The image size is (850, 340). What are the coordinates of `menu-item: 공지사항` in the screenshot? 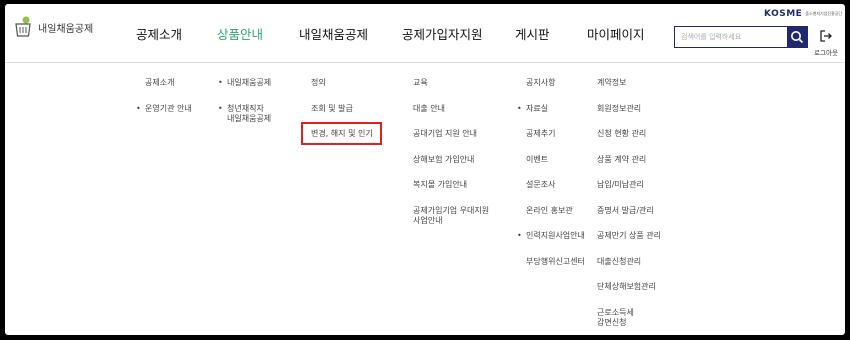 It's located at (555, 83).